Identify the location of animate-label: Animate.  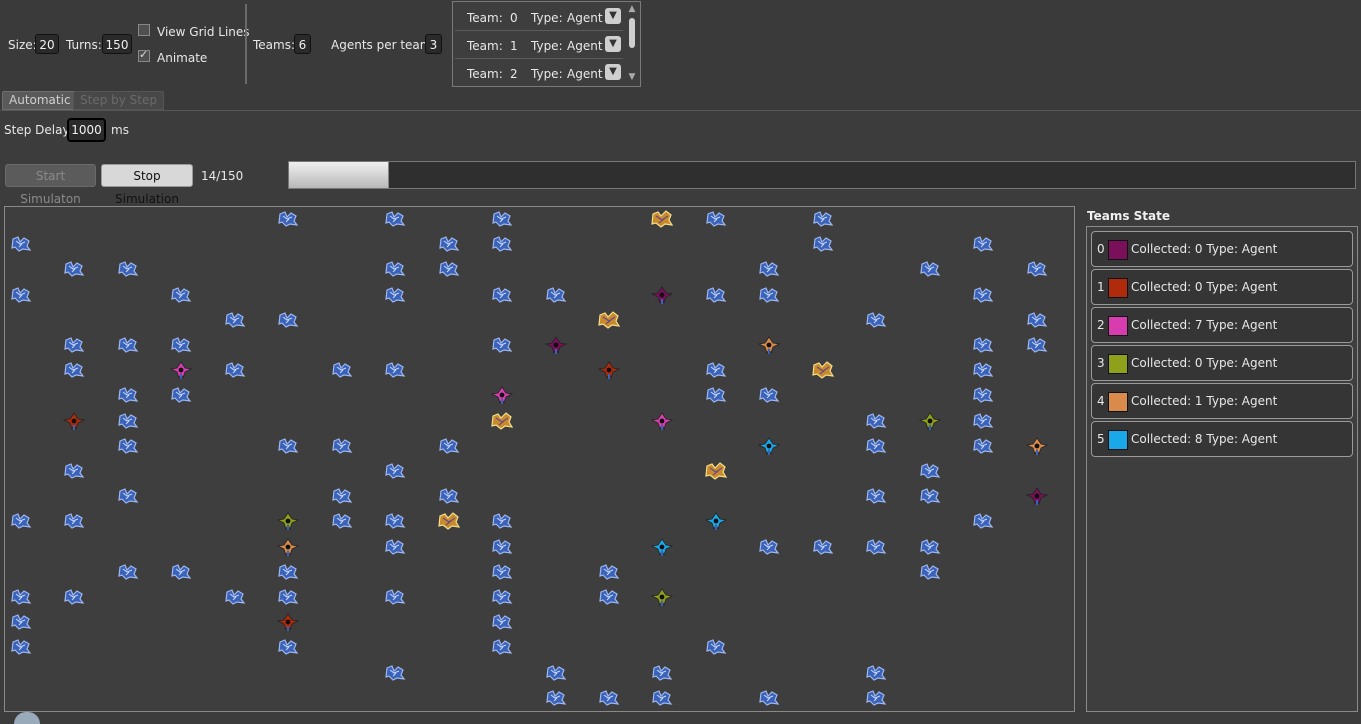
(182, 58).